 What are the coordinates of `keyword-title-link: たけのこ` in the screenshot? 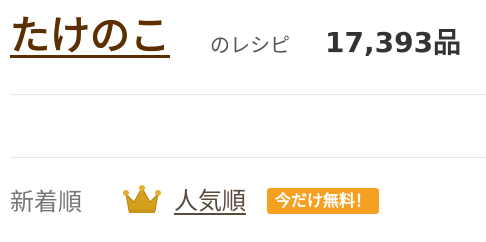 It's located at (90, 36).